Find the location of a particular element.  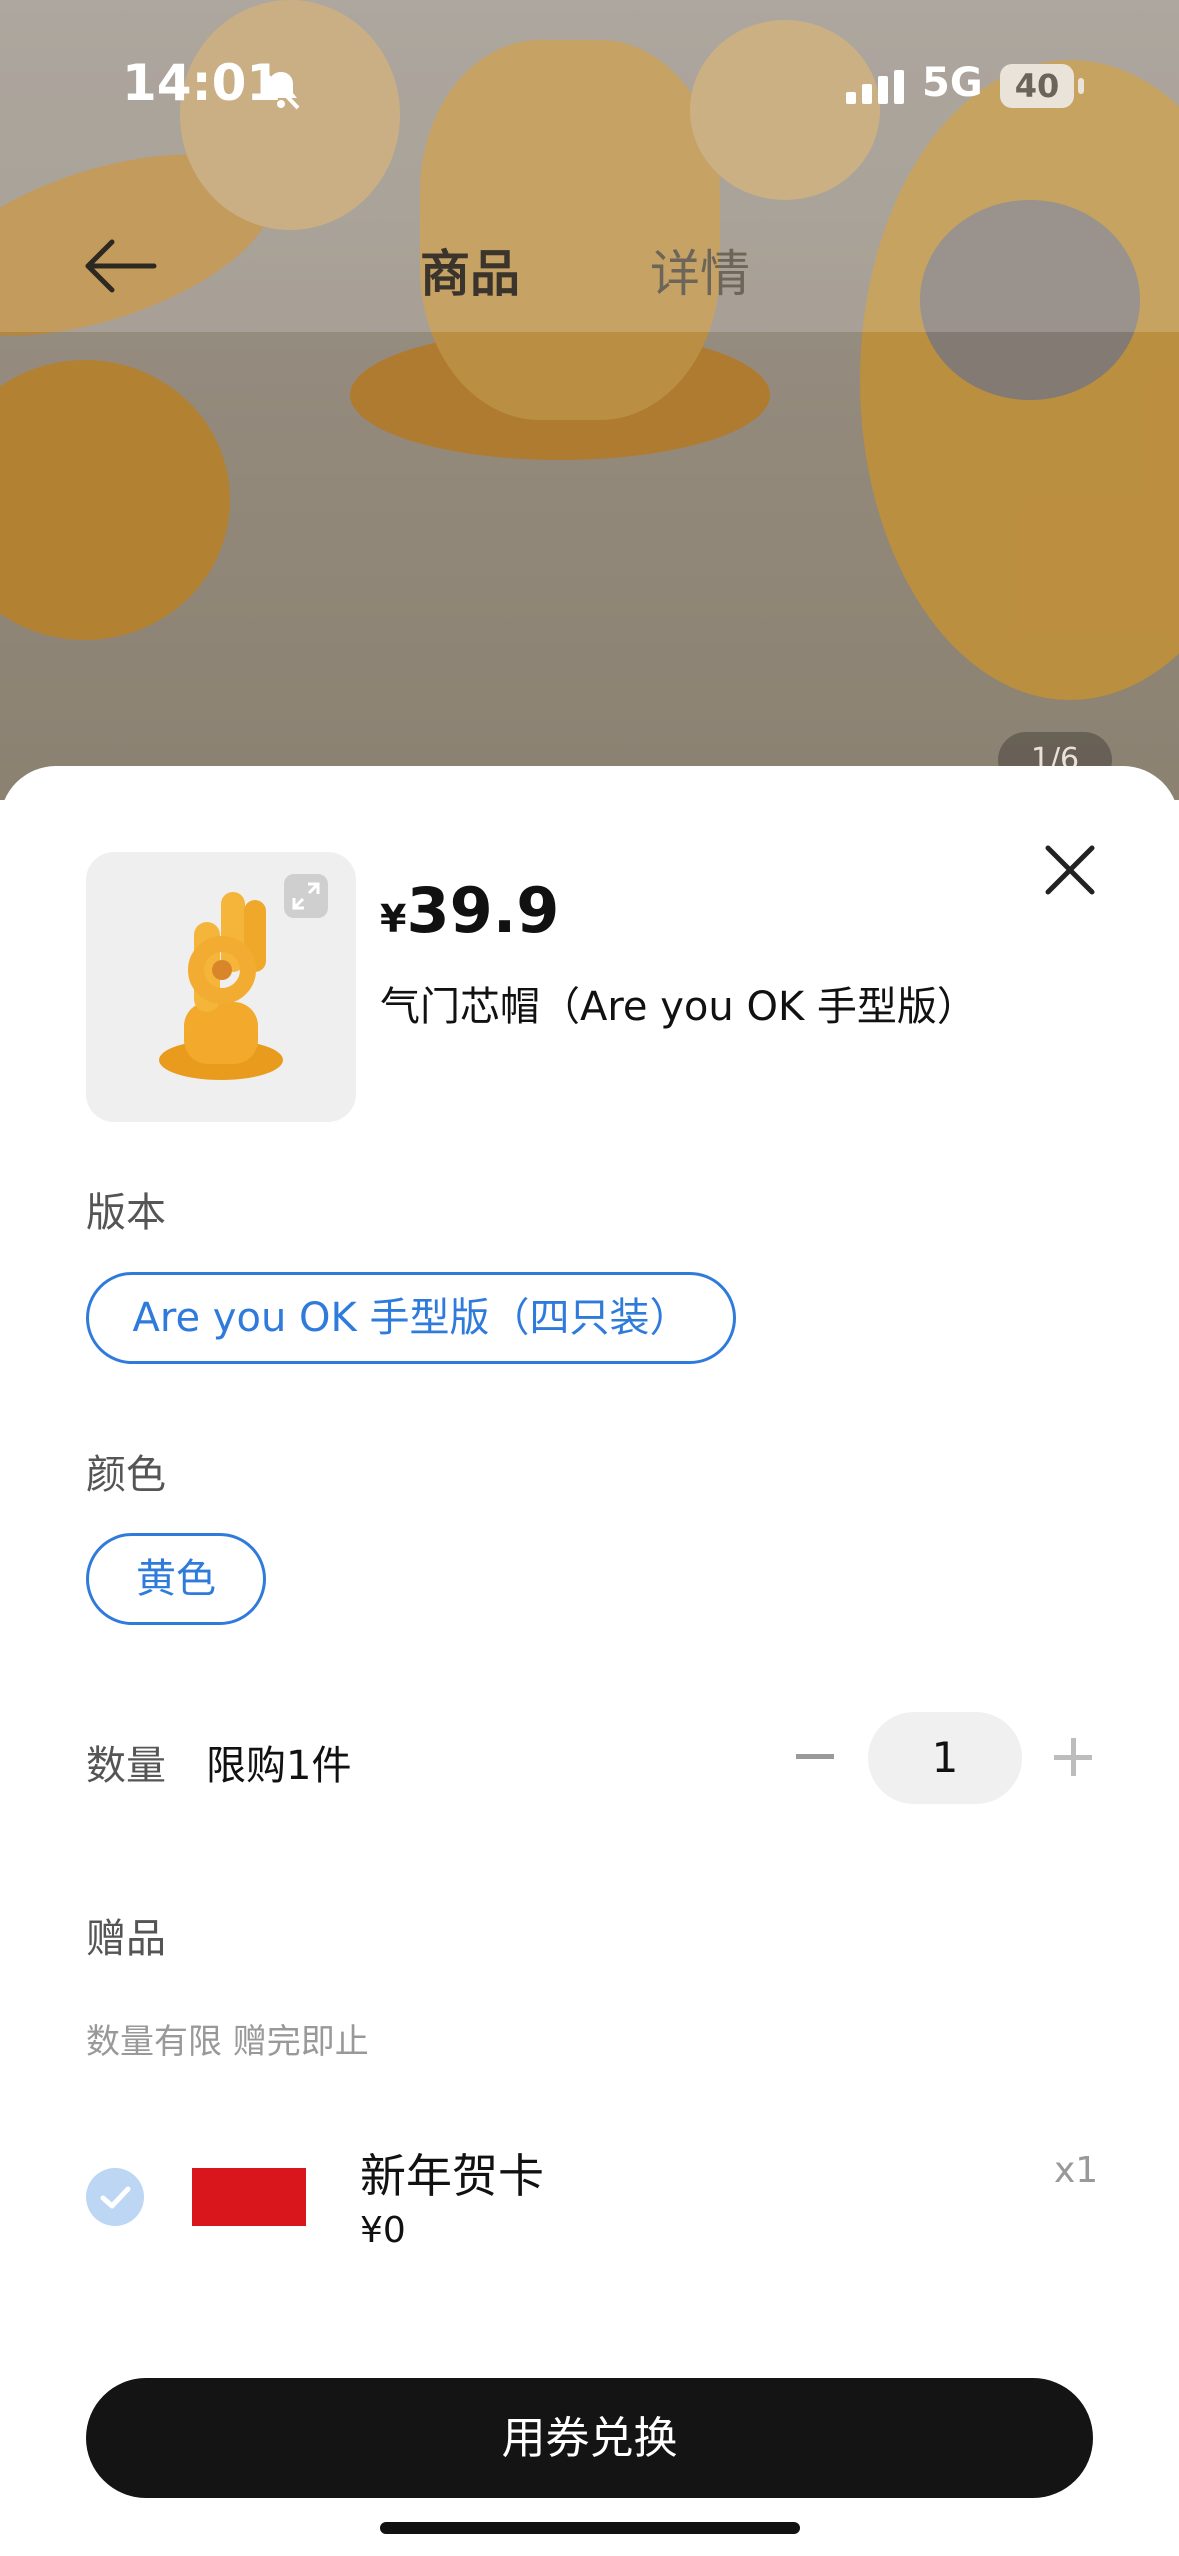

bell-slash-icon is located at coordinates (281, 90).